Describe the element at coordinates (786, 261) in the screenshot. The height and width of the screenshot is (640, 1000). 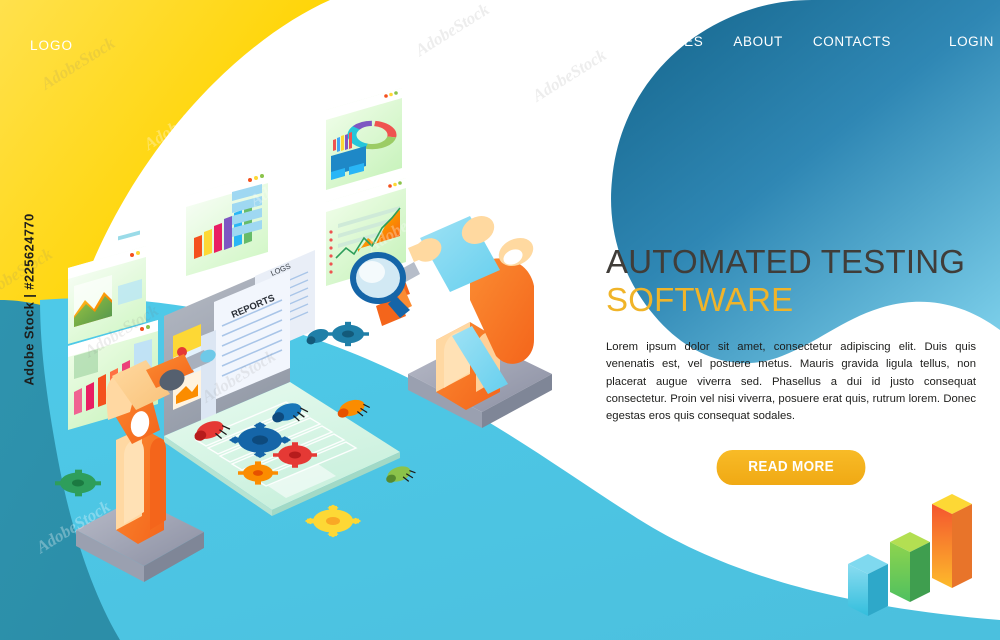
I see `headline-line-1: AUTOMATED TESTING` at that location.